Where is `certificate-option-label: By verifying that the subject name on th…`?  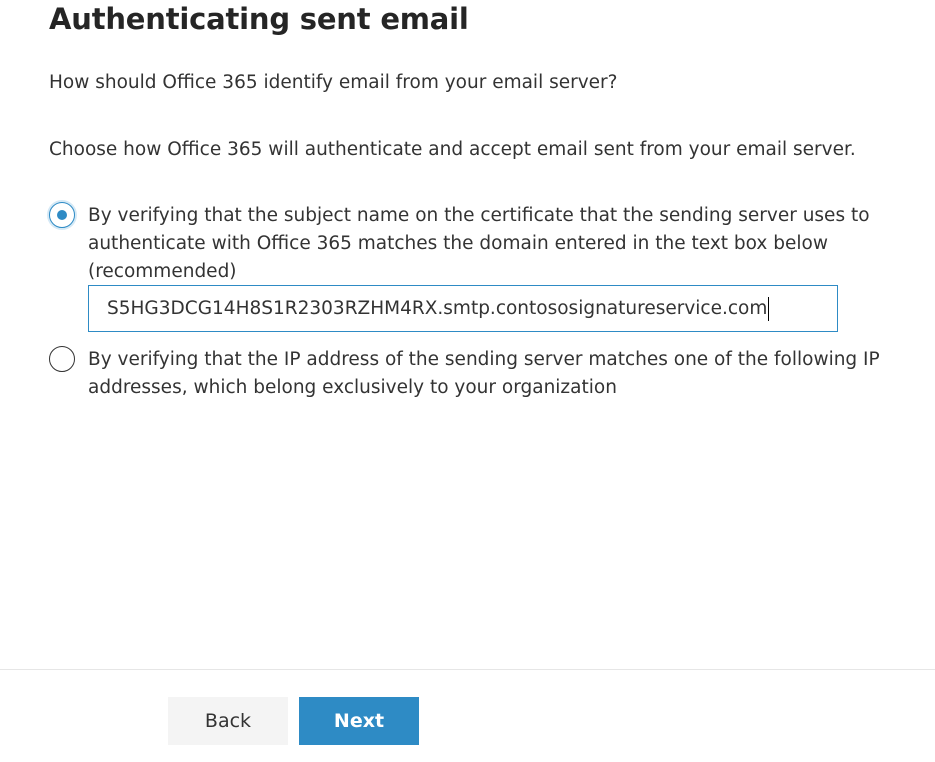 certificate-option-label: By verifying that the subject name on th… is located at coordinates (488, 244).